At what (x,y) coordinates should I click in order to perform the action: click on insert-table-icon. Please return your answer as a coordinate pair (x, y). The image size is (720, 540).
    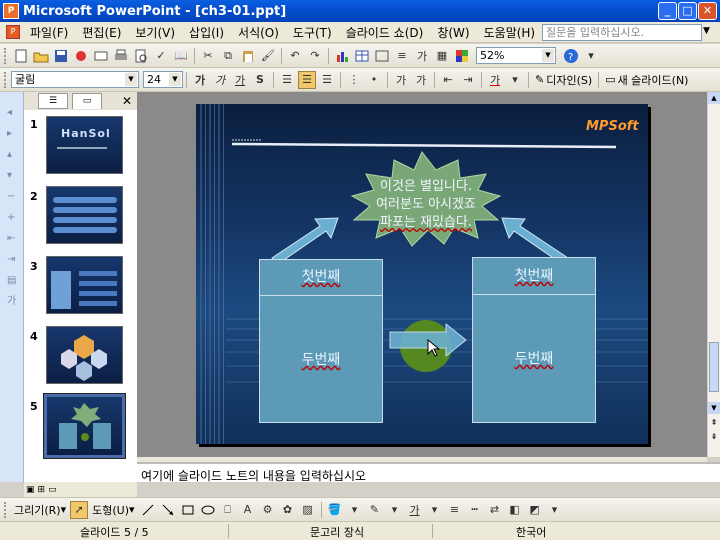
    Looking at the image, I should click on (362, 56).